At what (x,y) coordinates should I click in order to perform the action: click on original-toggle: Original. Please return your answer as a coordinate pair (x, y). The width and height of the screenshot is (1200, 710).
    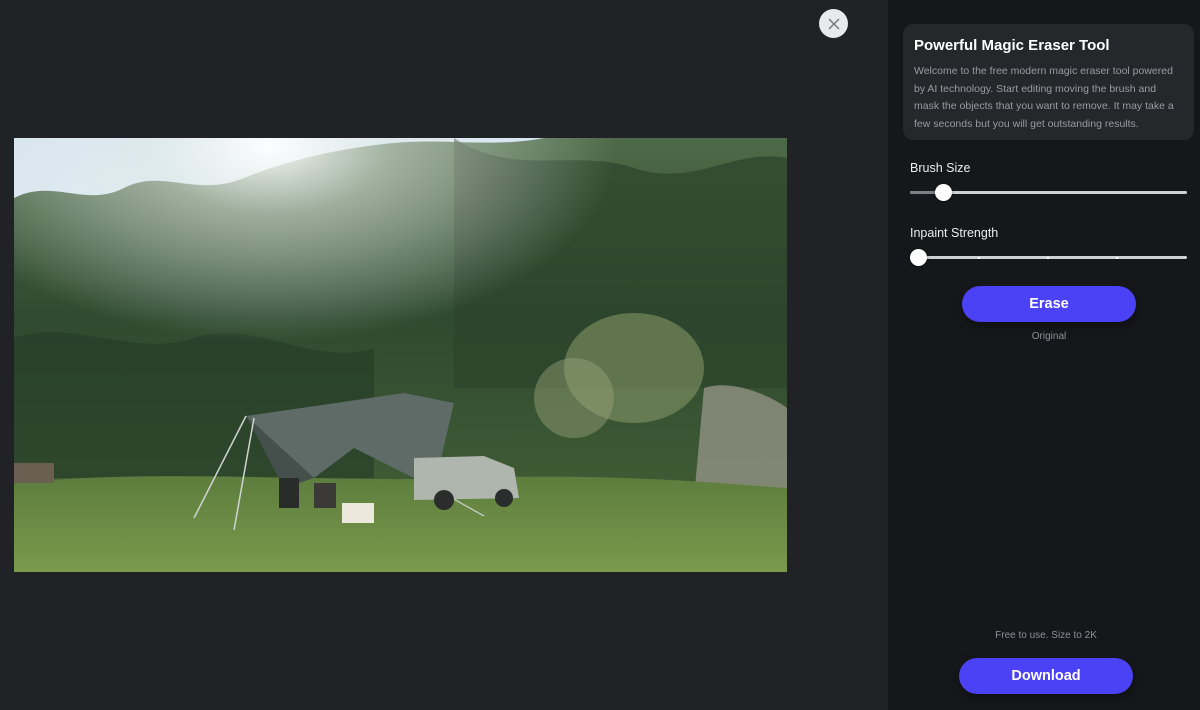
    Looking at the image, I should click on (1049, 336).